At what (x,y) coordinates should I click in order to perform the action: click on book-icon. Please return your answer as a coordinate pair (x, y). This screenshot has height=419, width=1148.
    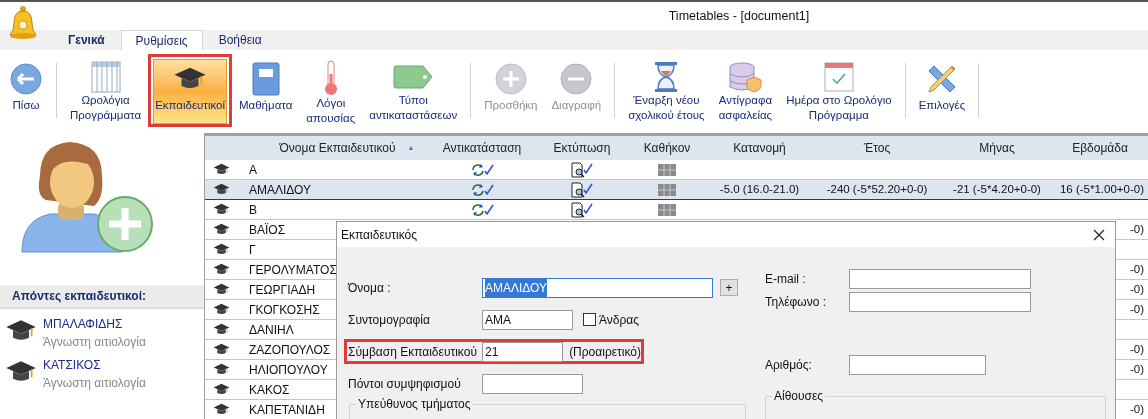
    Looking at the image, I should click on (265, 79).